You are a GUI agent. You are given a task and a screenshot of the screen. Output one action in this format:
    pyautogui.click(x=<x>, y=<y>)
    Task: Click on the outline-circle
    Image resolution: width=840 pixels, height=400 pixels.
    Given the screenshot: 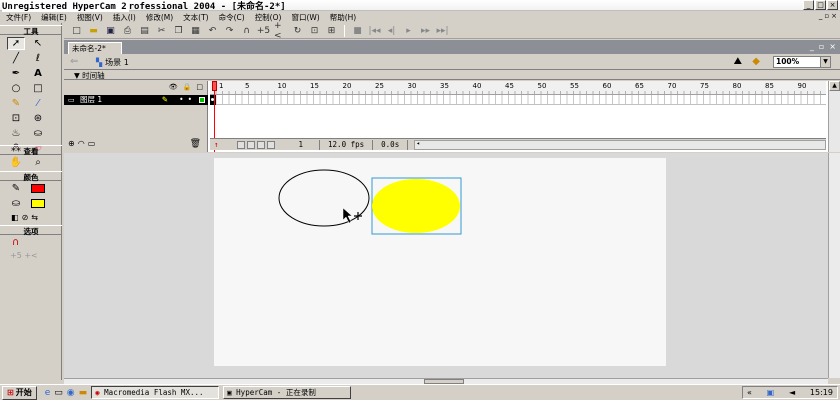 What is the action you would take?
    pyautogui.click(x=324, y=198)
    